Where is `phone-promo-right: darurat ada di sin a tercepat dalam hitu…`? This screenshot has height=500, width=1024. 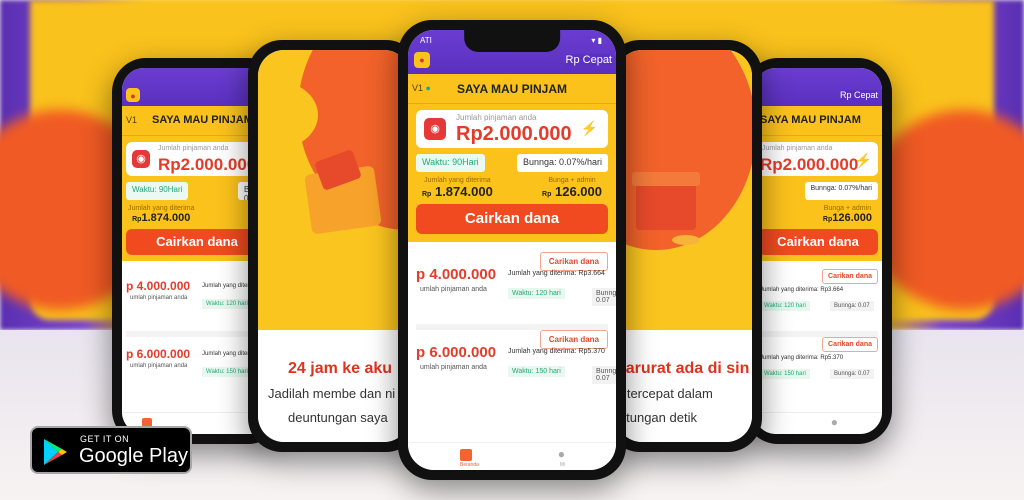
phone-promo-right: darurat ada di sin a tercepat dalam hitu… is located at coordinates (684, 246).